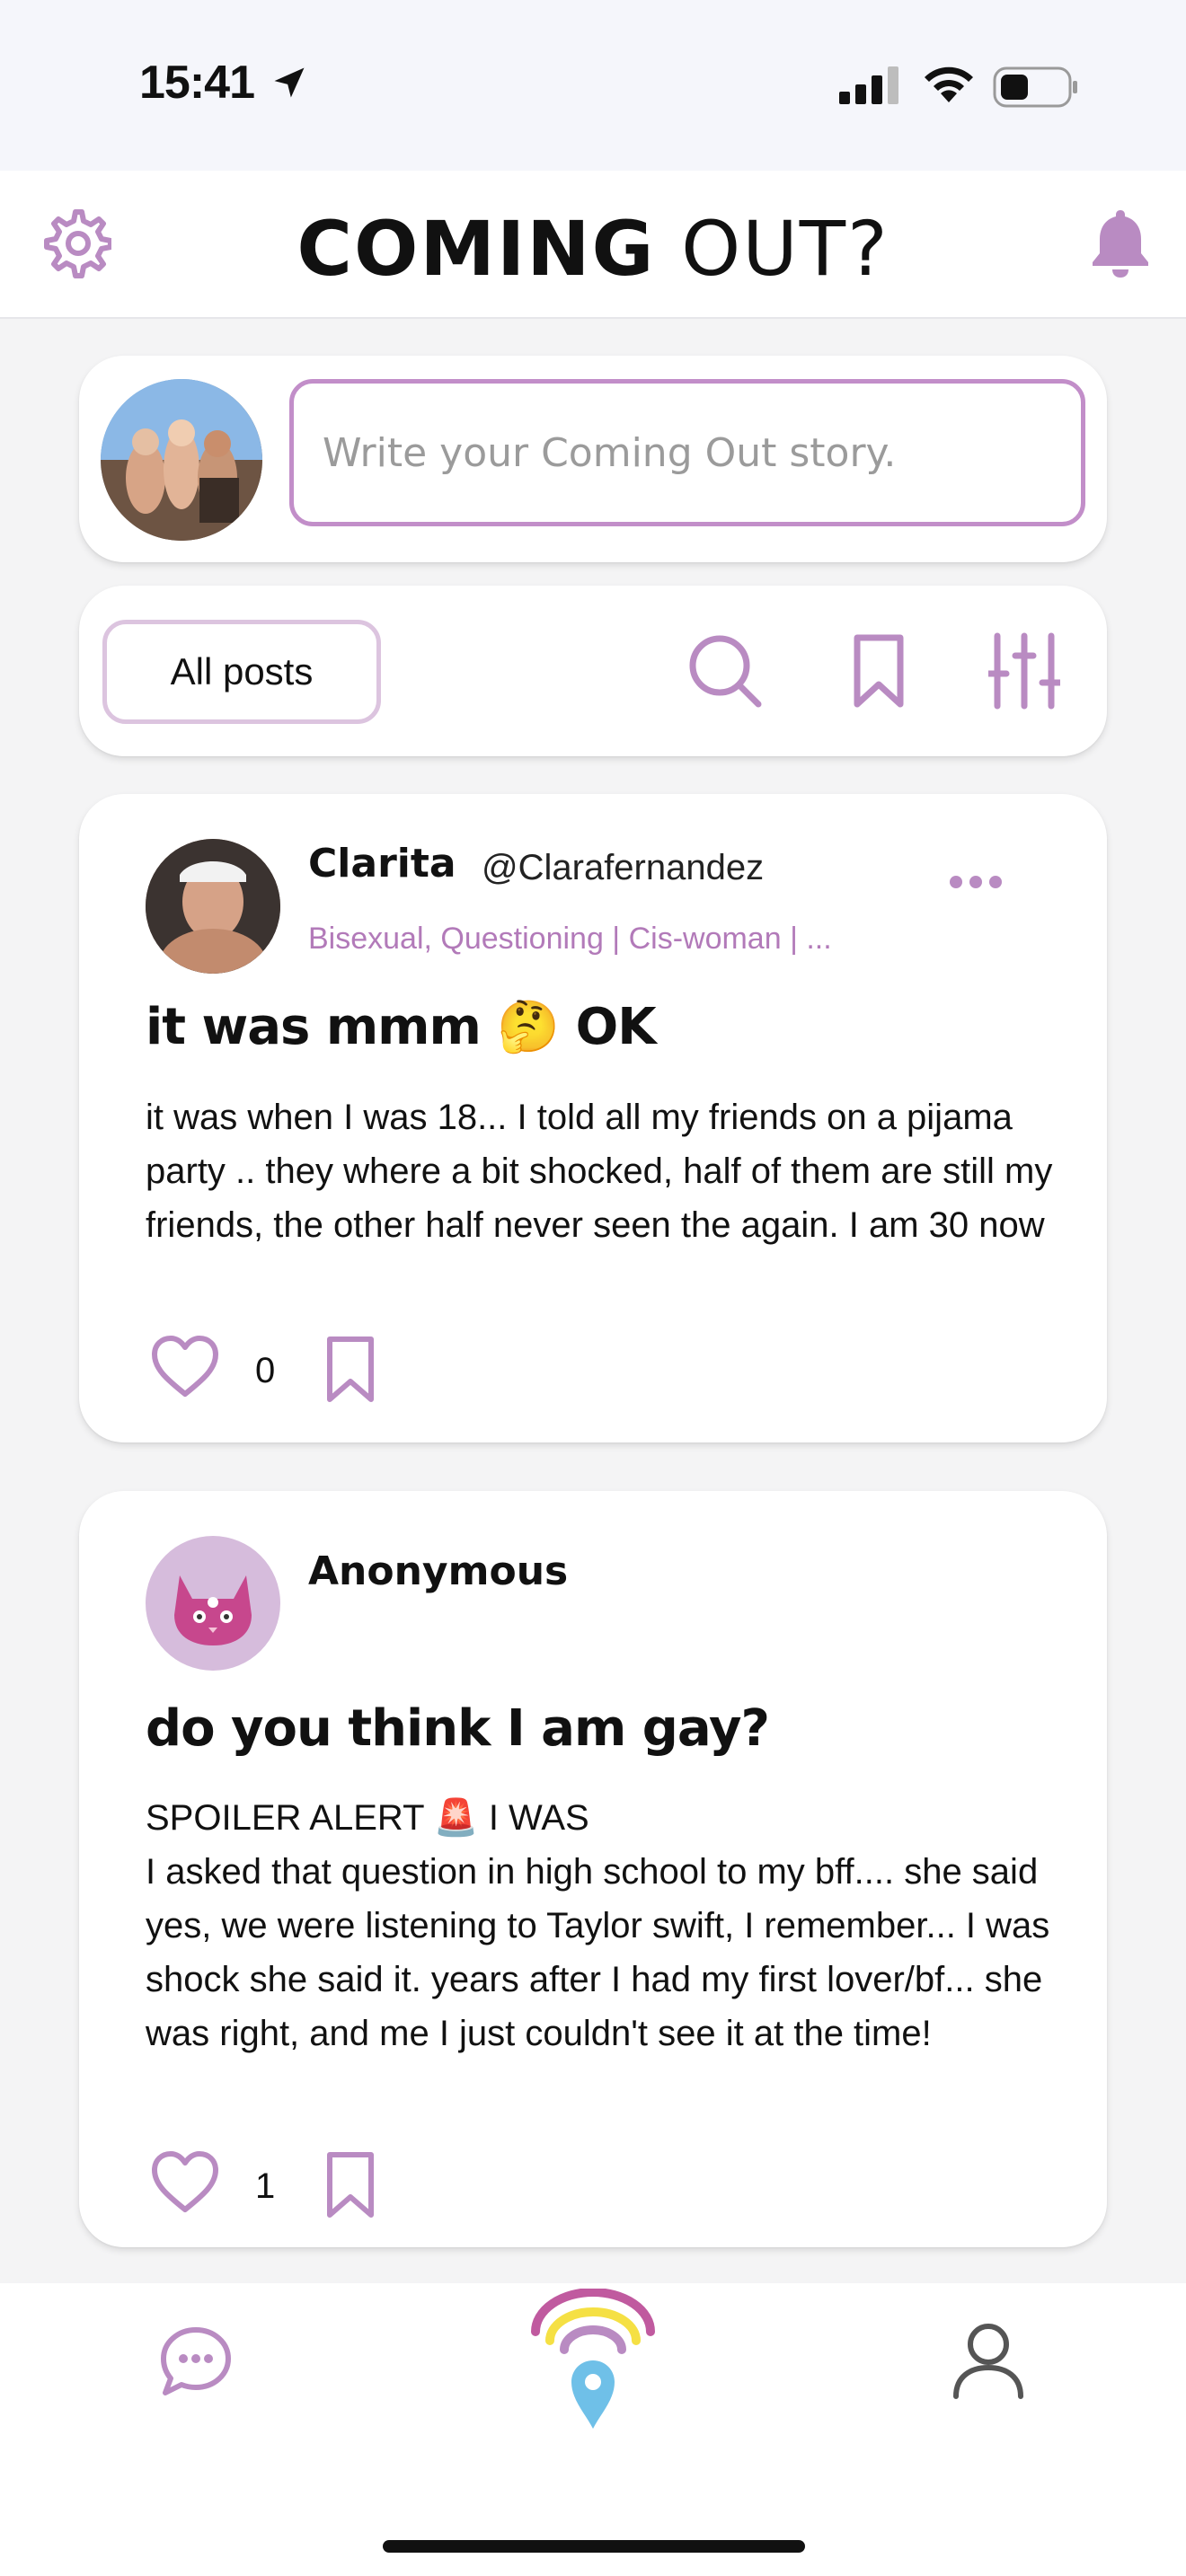 This screenshot has width=1186, height=2576. Describe the element at coordinates (197, 83) in the screenshot. I see `status-time: 15:41` at that location.